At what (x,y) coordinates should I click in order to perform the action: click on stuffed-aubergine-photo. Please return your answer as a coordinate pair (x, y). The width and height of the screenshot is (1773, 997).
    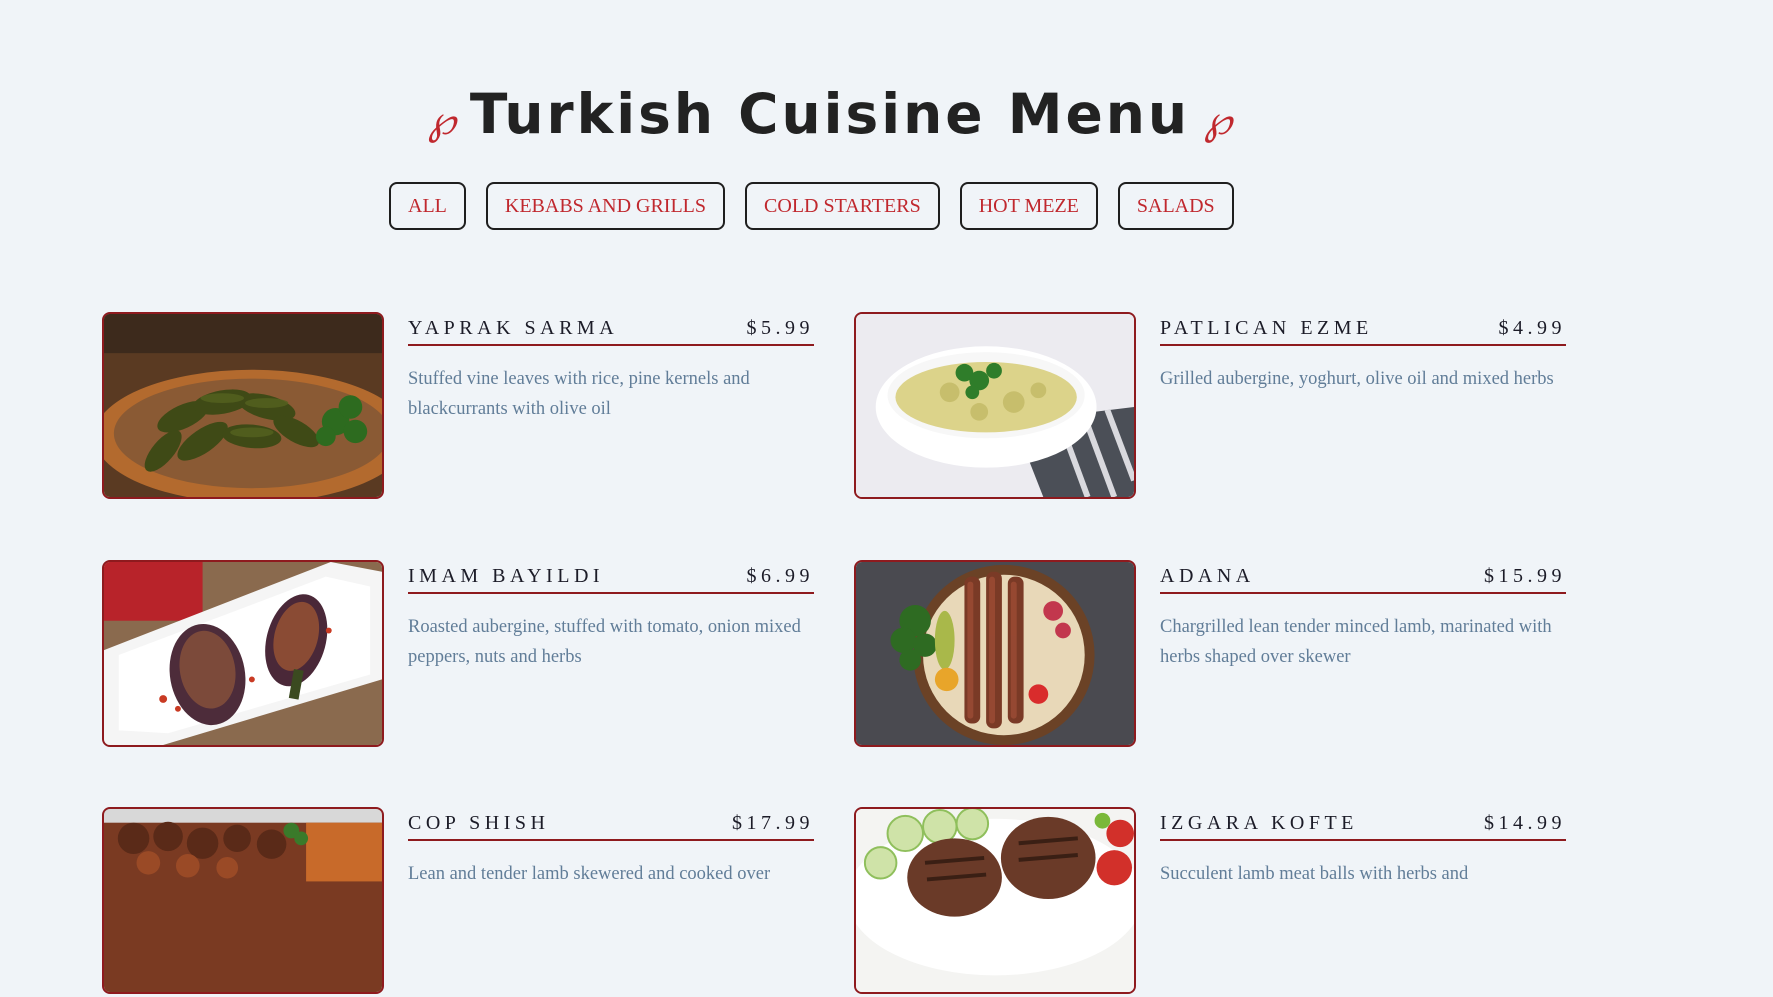
    Looking at the image, I should click on (243, 653).